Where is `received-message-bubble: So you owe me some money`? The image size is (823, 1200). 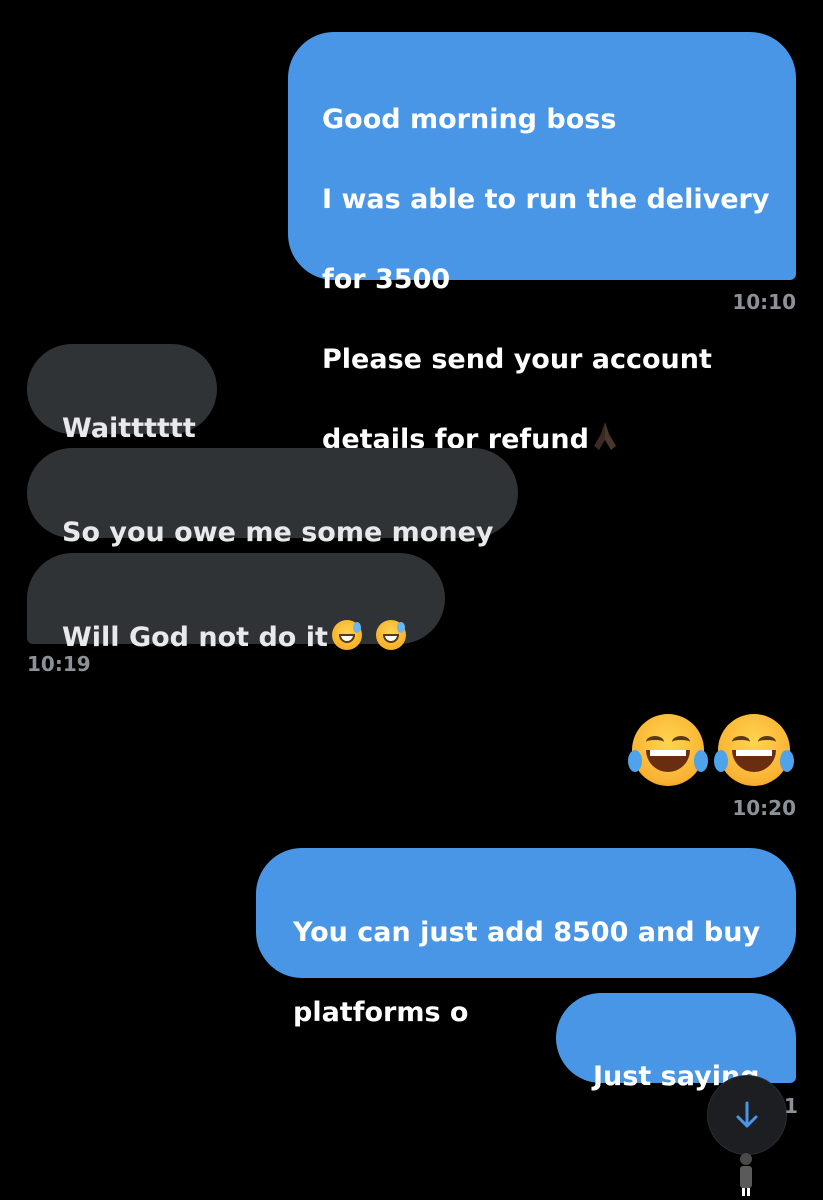 received-message-bubble: So you owe me some money is located at coordinates (272, 498).